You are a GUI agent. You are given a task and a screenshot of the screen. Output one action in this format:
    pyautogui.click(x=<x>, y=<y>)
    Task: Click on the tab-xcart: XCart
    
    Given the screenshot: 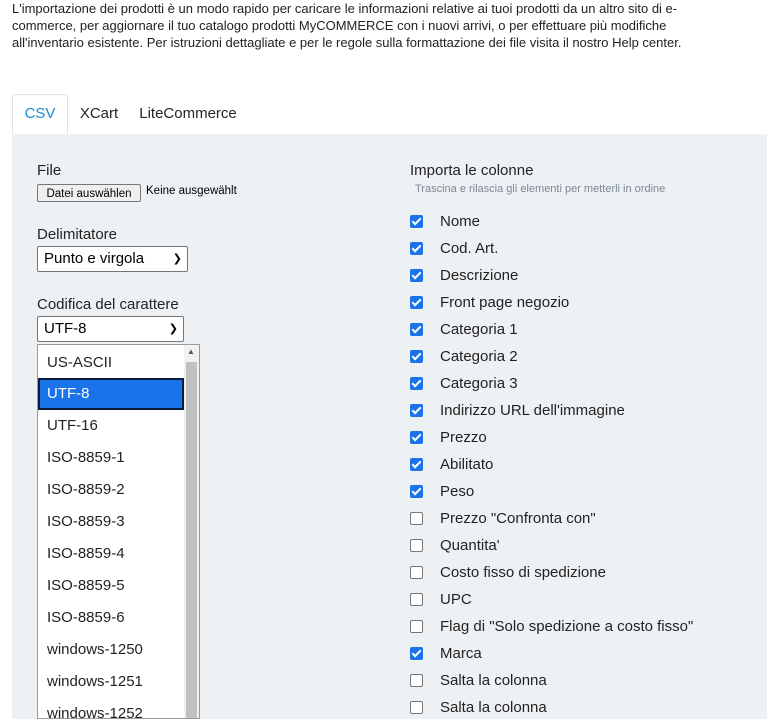 What is the action you would take?
    pyautogui.click(x=99, y=114)
    